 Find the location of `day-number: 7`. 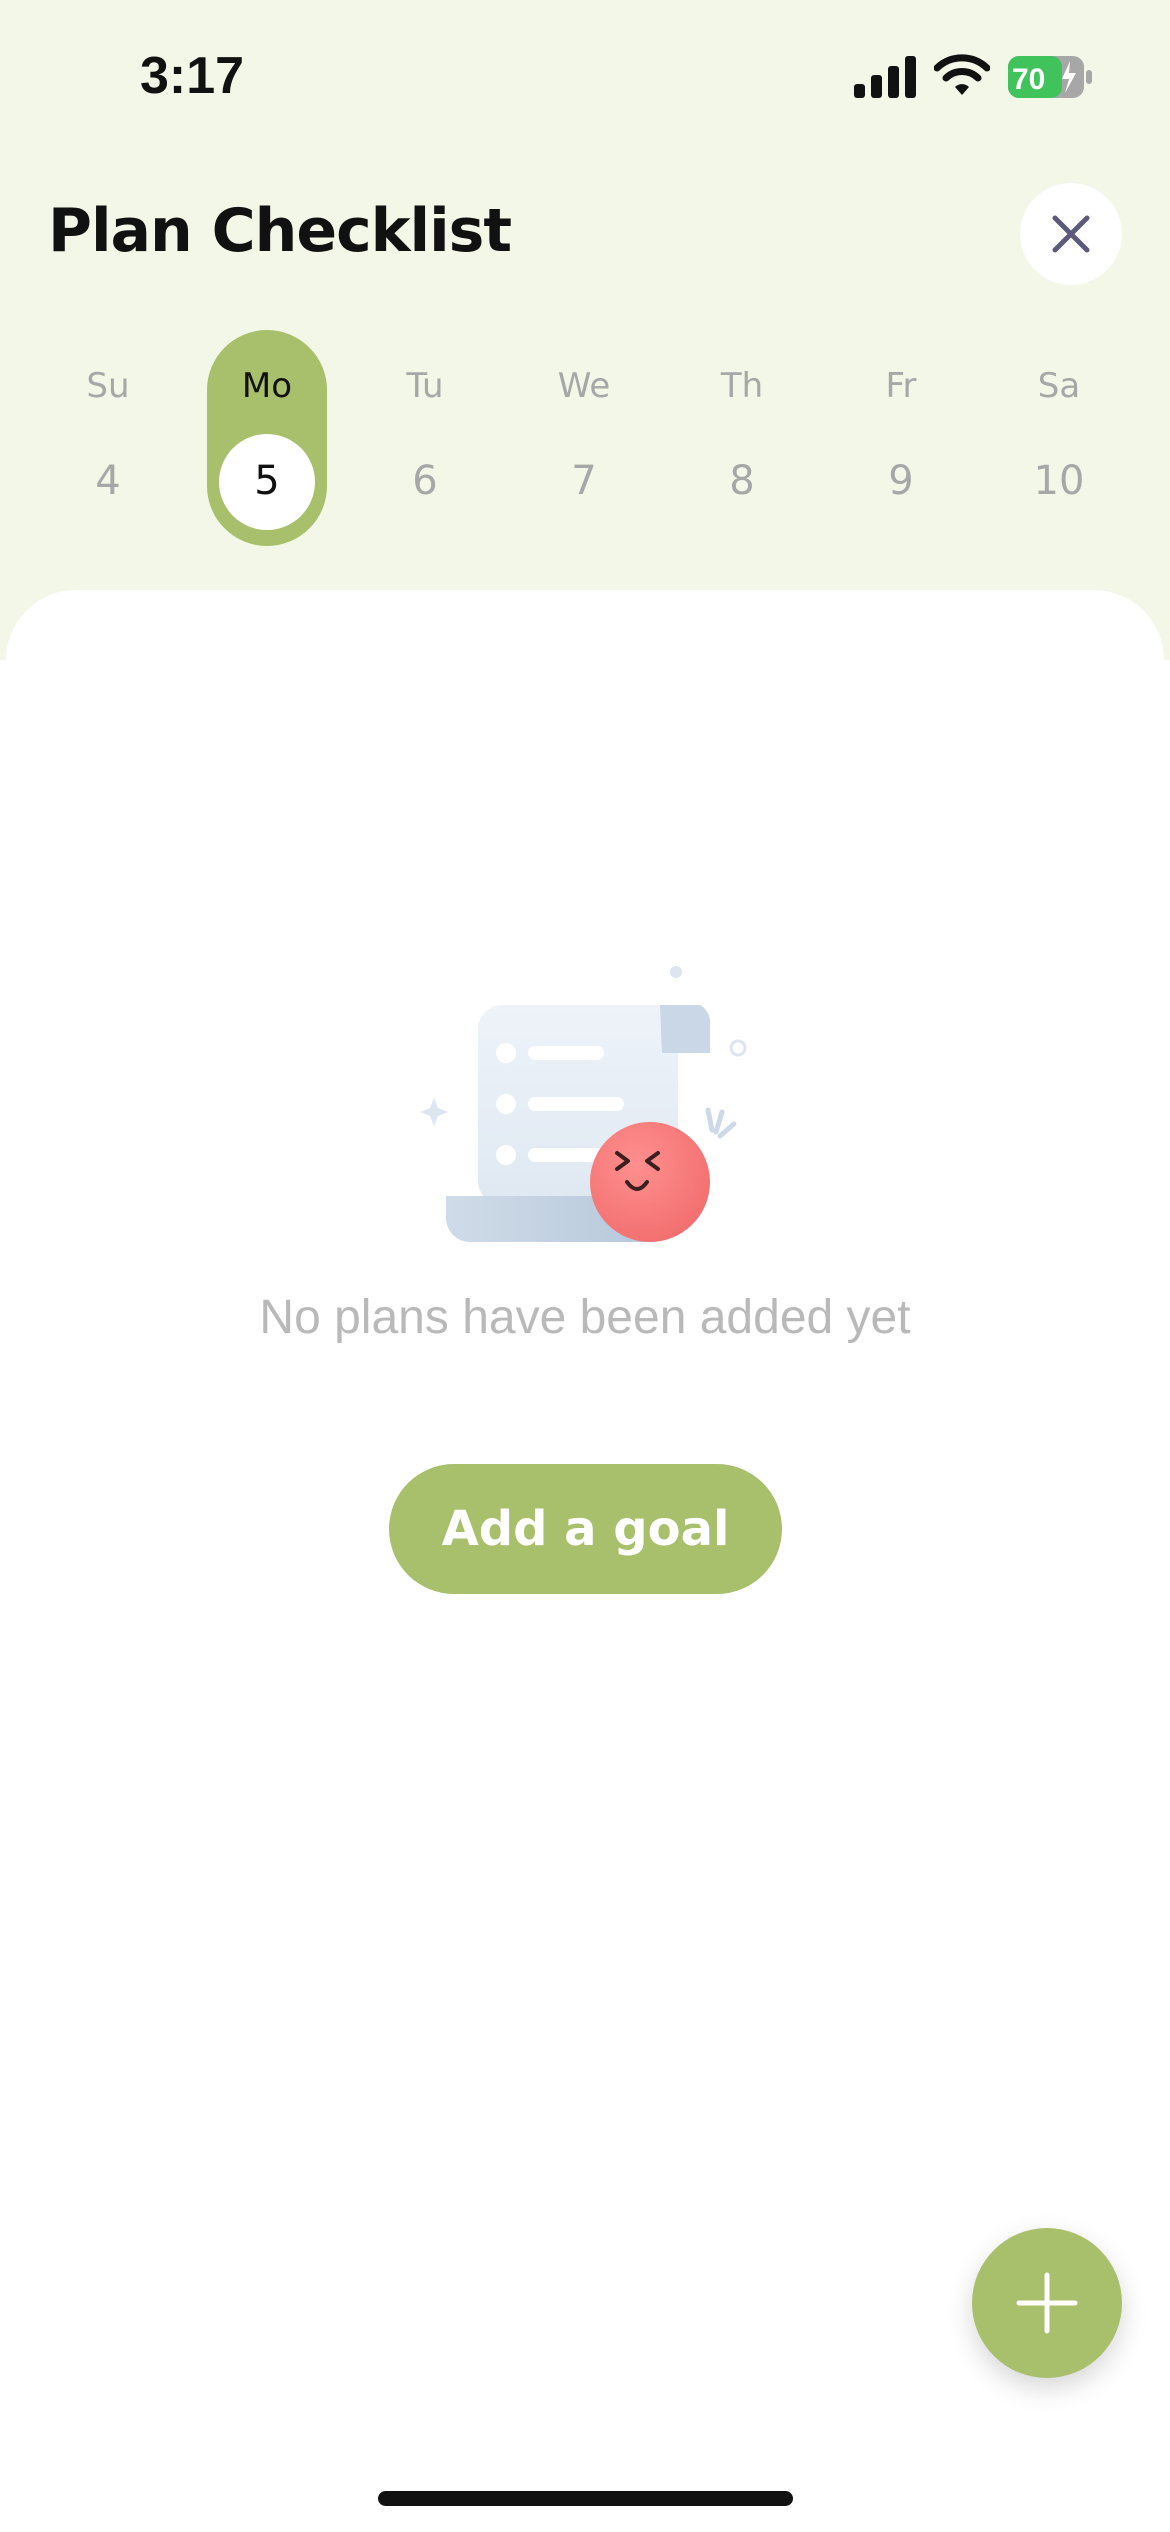

day-number: 7 is located at coordinates (584, 481).